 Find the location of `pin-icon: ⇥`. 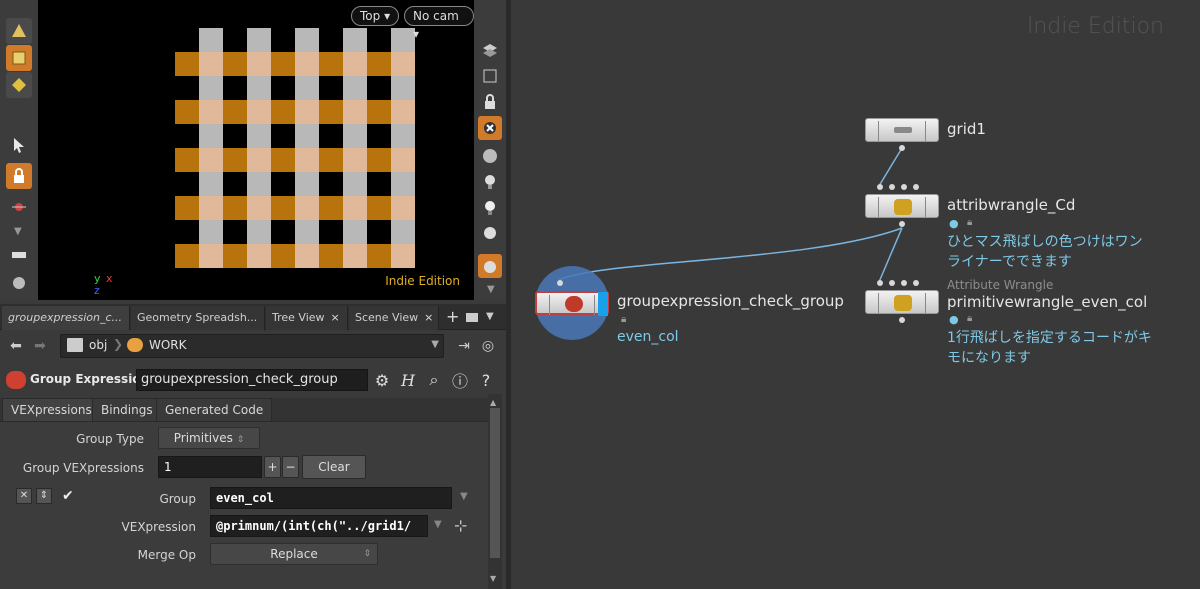

pin-icon: ⇥ is located at coordinates (464, 346).